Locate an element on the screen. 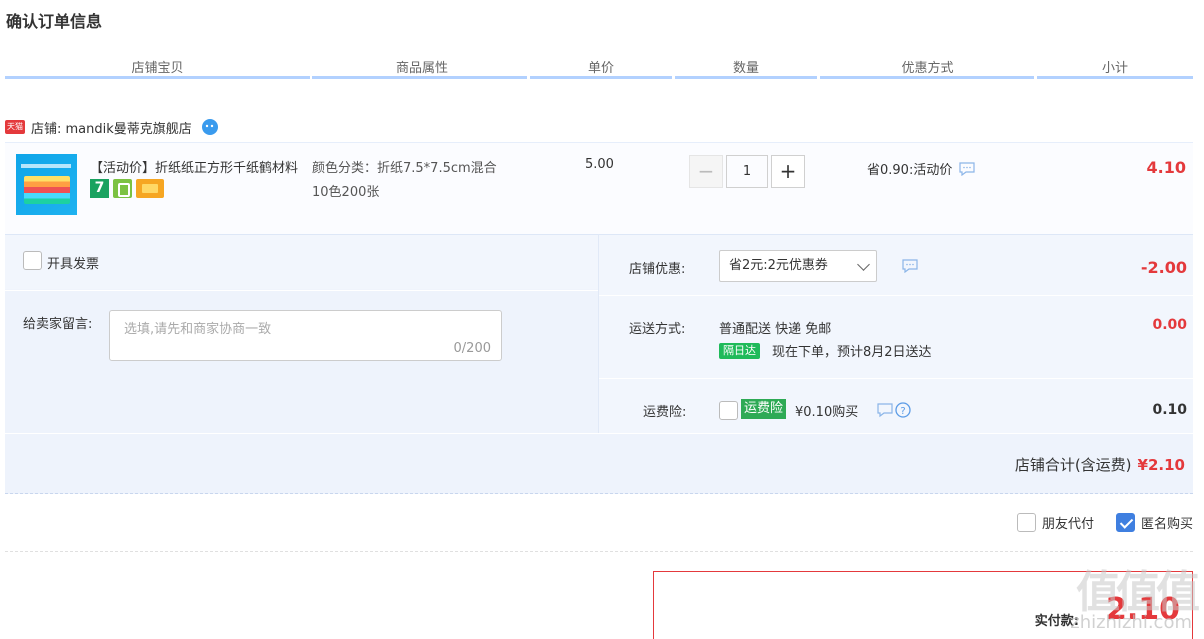  friend-pay-option: 朋友代付 is located at coordinates (1055, 522).